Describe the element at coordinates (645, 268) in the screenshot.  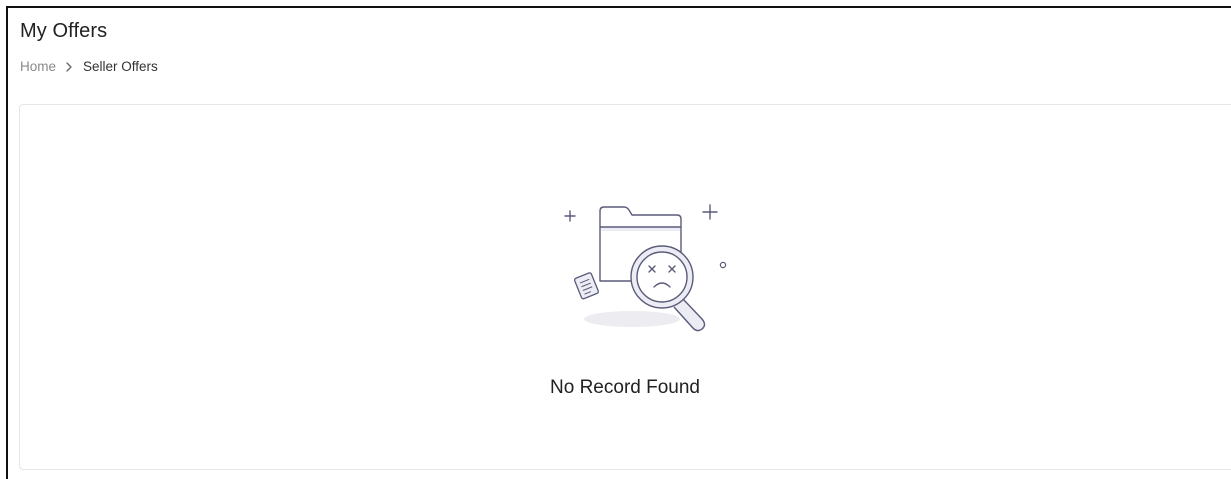
I see `no-record-illustration-icon` at that location.